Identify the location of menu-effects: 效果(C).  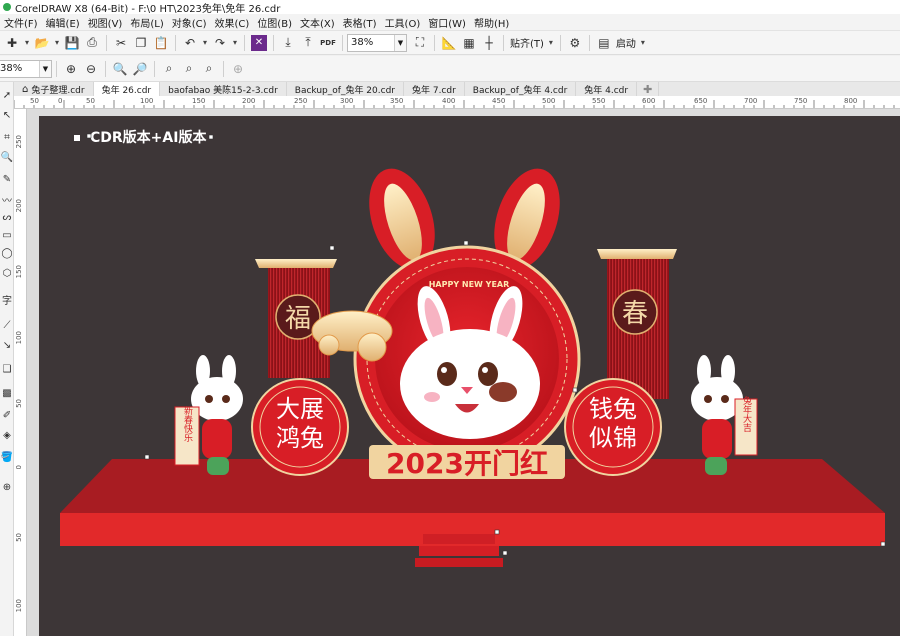
(232, 22).